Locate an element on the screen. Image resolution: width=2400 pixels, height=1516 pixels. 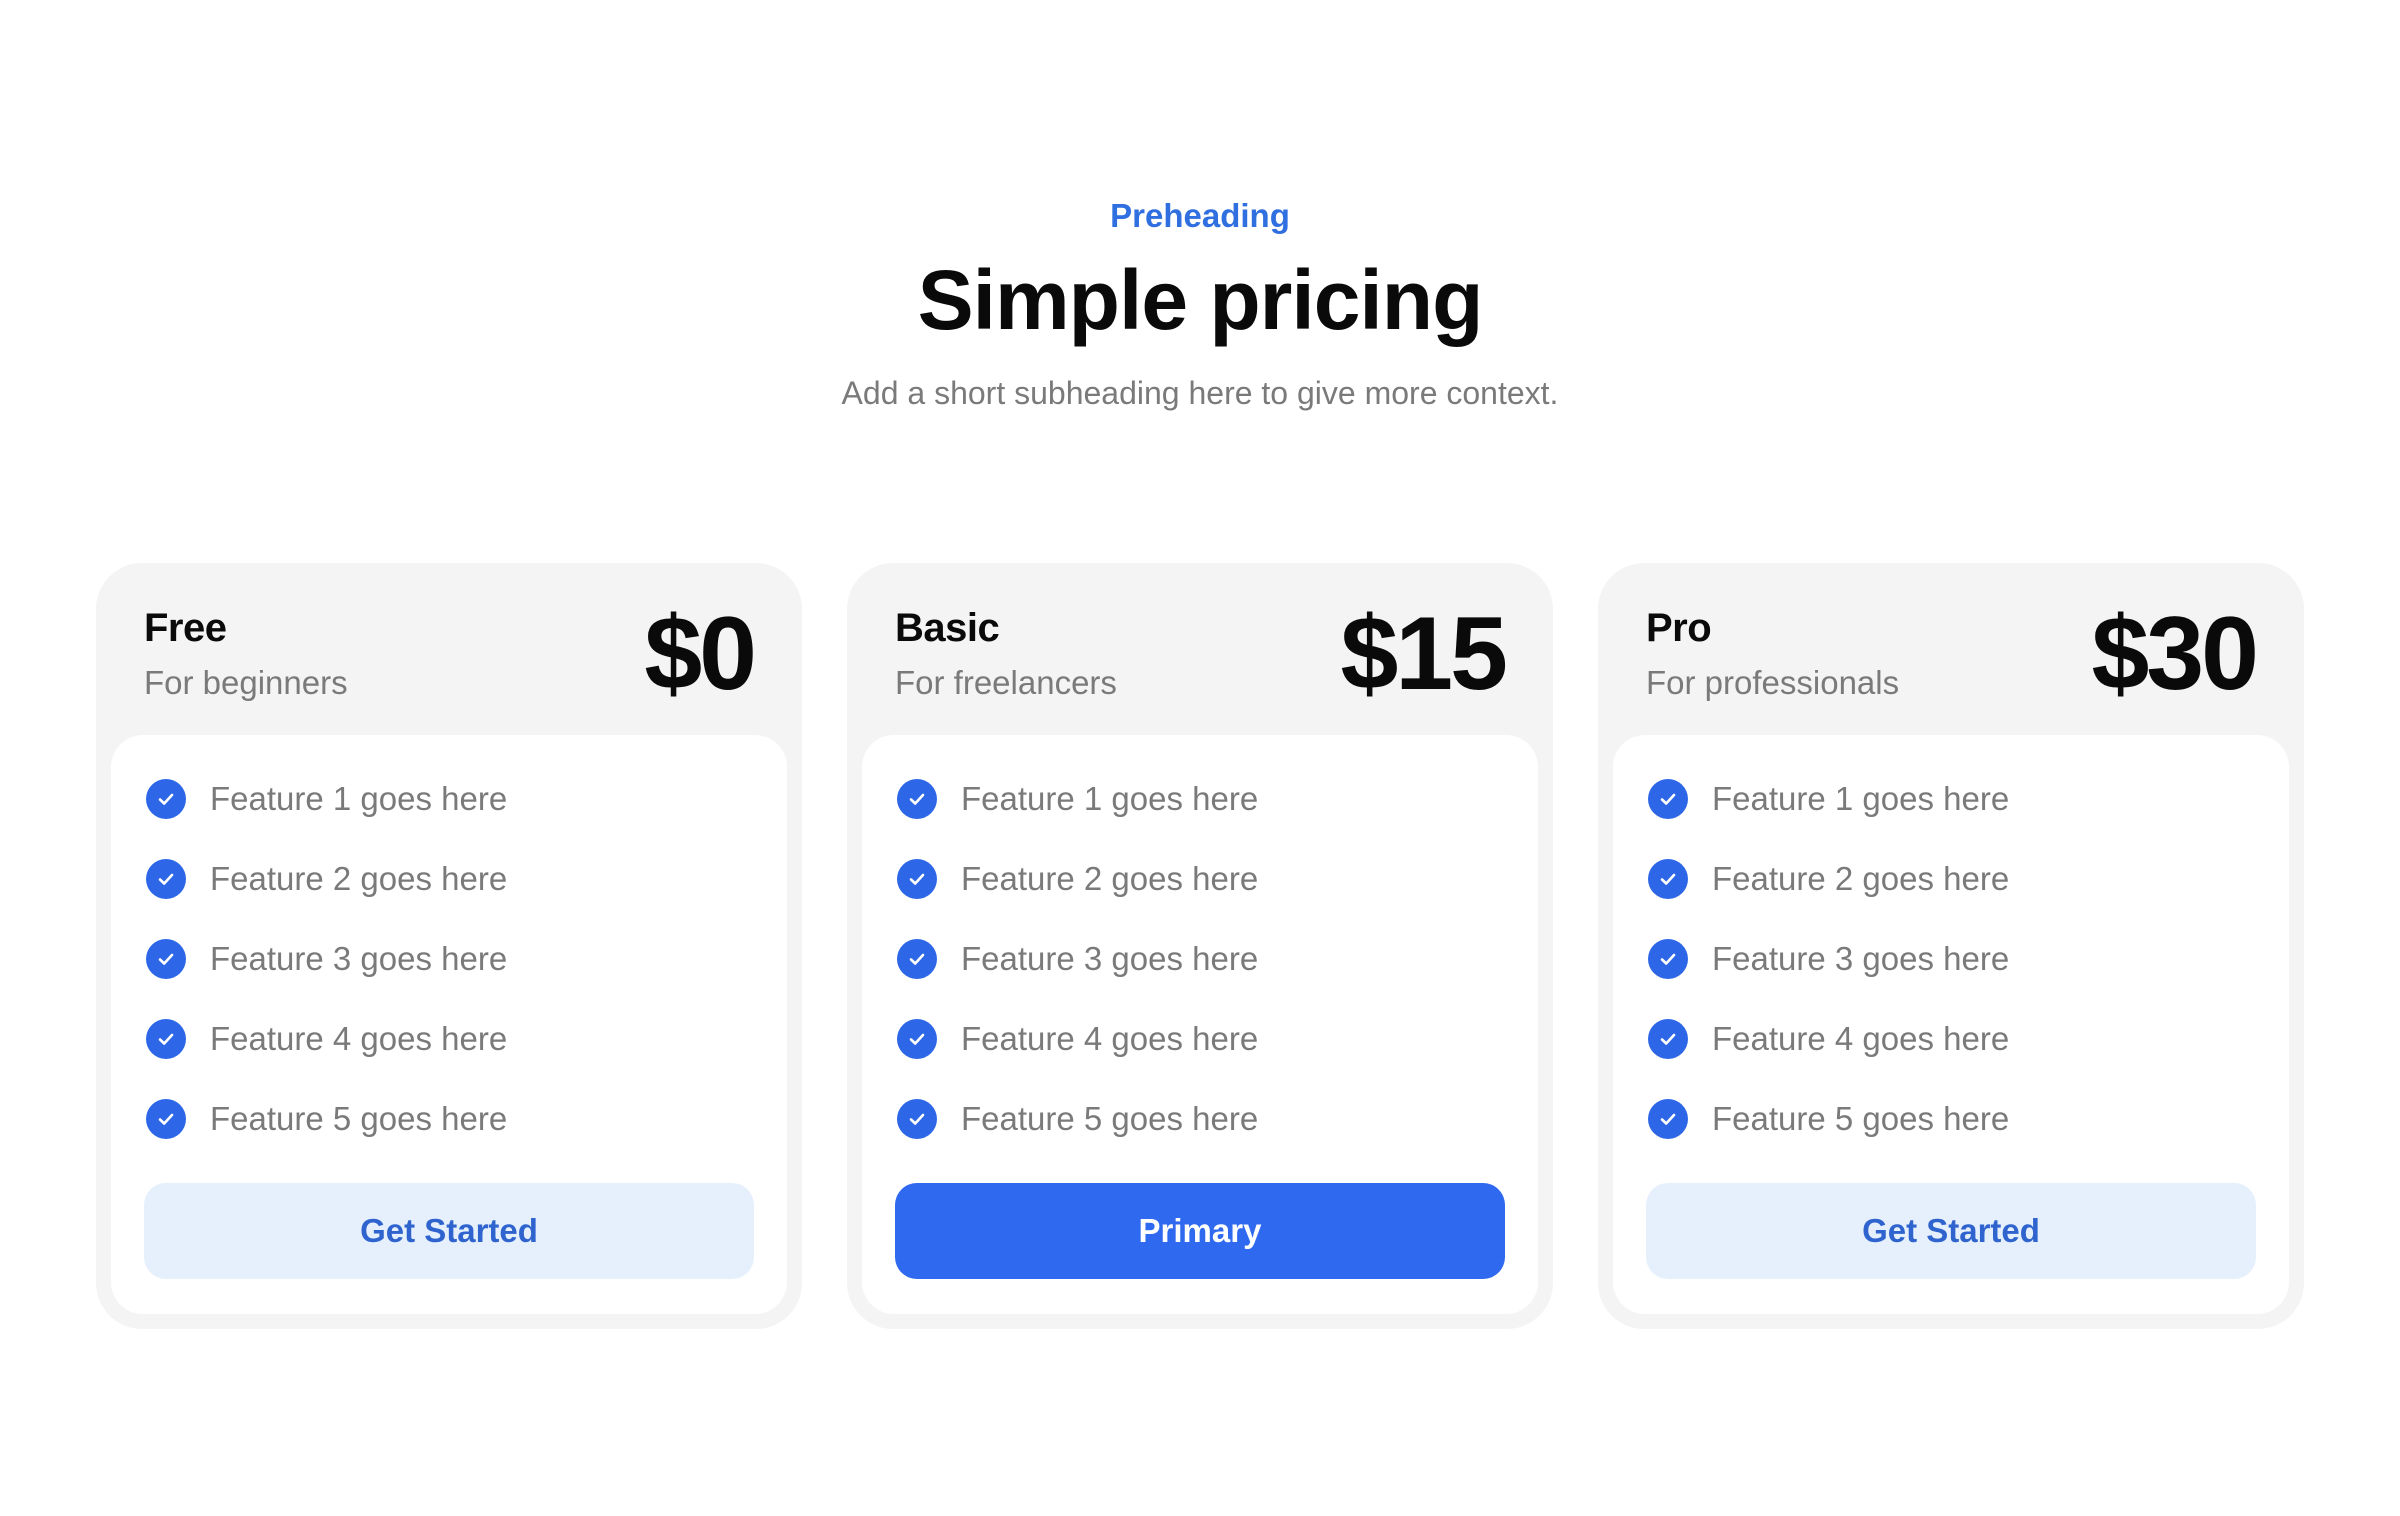
plan-price: $0 is located at coordinates (700, 654).